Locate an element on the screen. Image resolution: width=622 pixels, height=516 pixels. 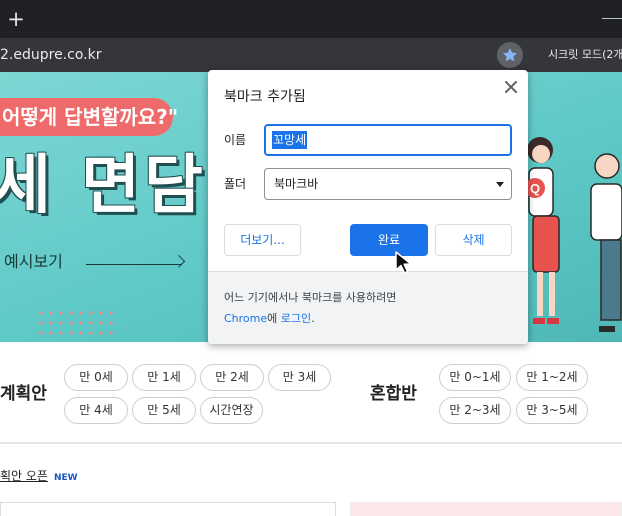
banner-headline: 세 면담 is located at coordinates (103, 186).